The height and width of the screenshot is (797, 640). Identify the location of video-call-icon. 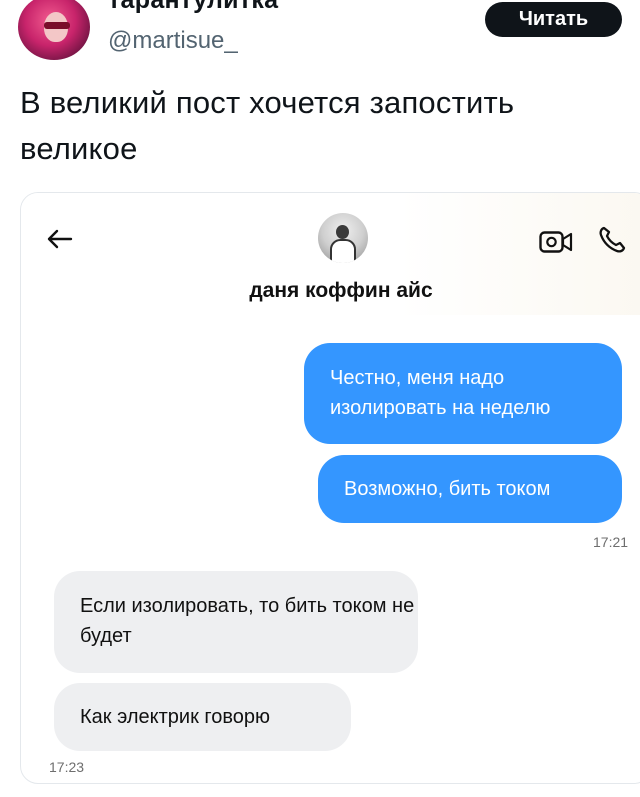
(556, 242).